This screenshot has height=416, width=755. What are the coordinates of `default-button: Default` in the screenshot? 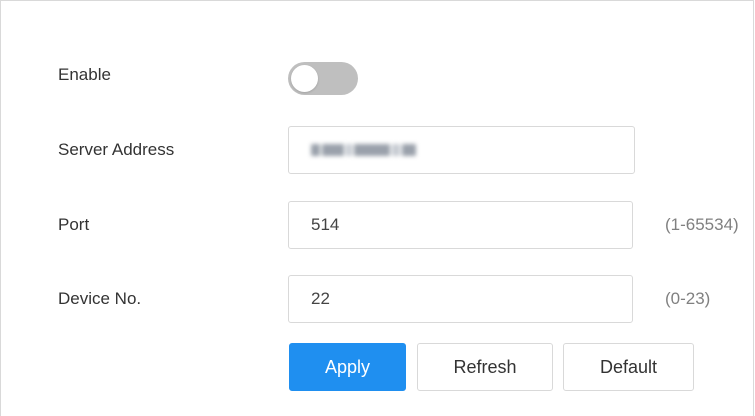 It's located at (628, 367).